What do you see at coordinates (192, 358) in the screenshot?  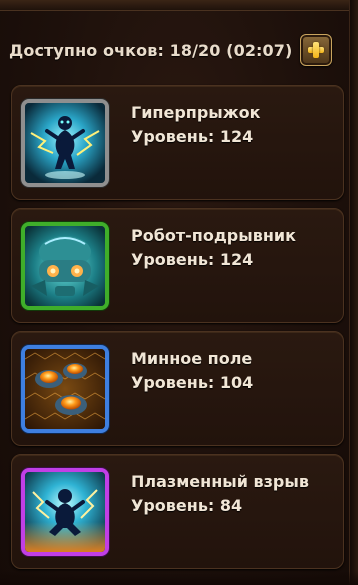 I see `skill-name: Минное поле` at bounding box center [192, 358].